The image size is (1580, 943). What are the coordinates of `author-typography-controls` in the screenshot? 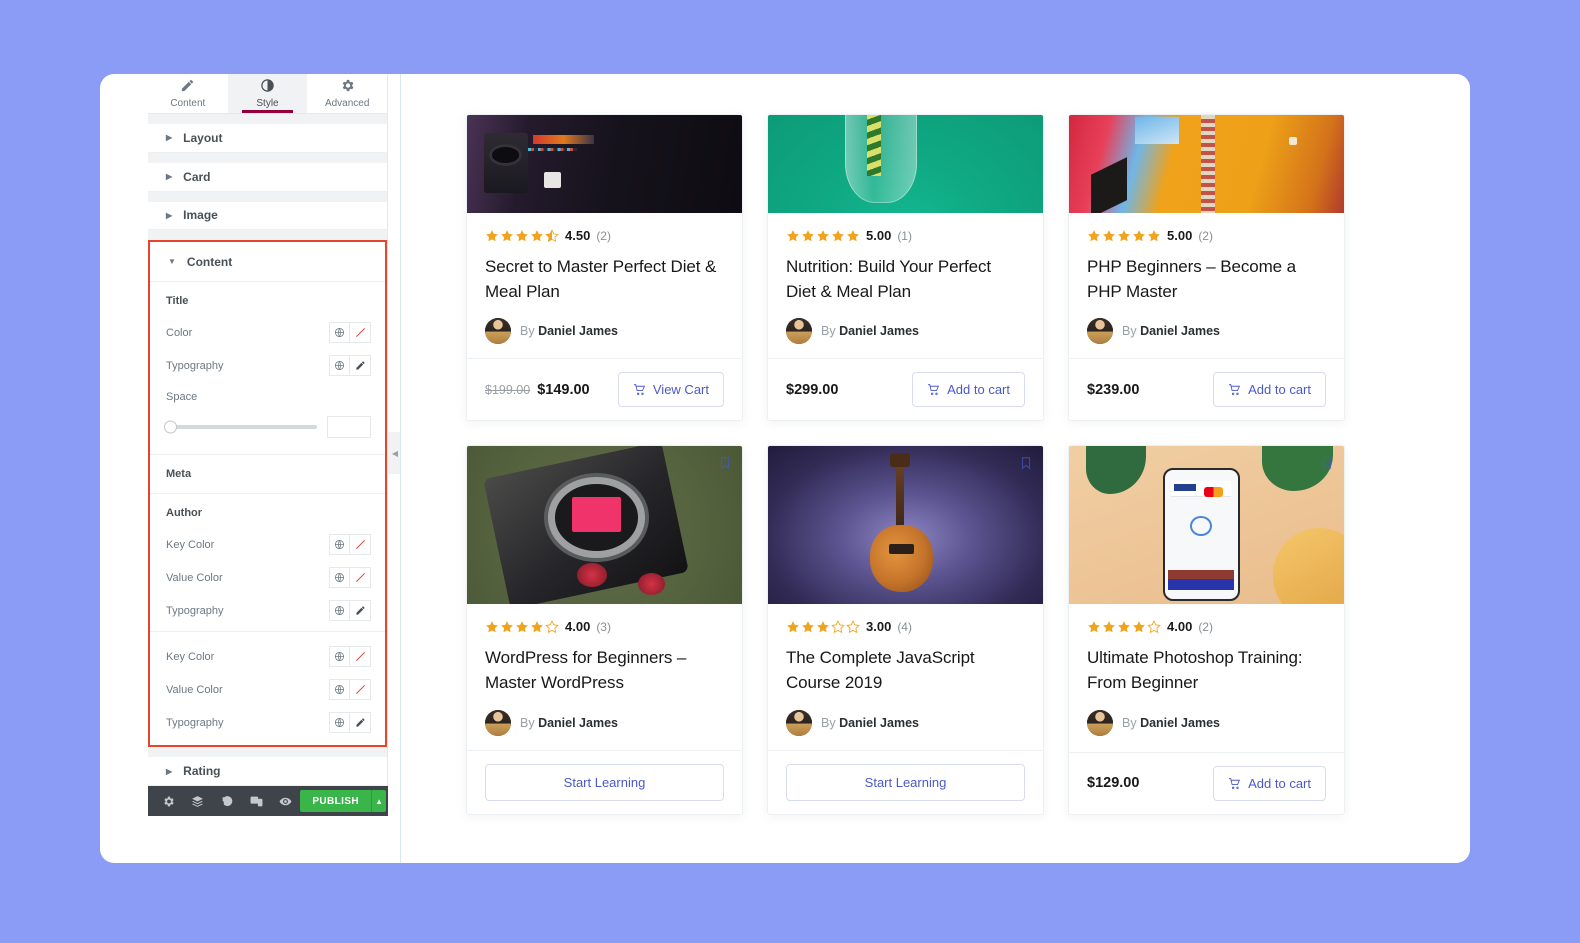 It's located at (350, 611).